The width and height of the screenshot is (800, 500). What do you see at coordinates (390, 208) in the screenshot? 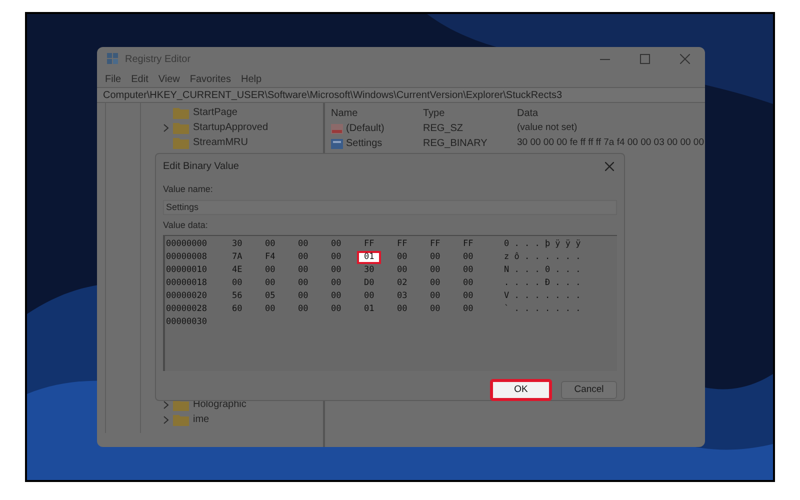
I see `value-name-field: Settings` at bounding box center [390, 208].